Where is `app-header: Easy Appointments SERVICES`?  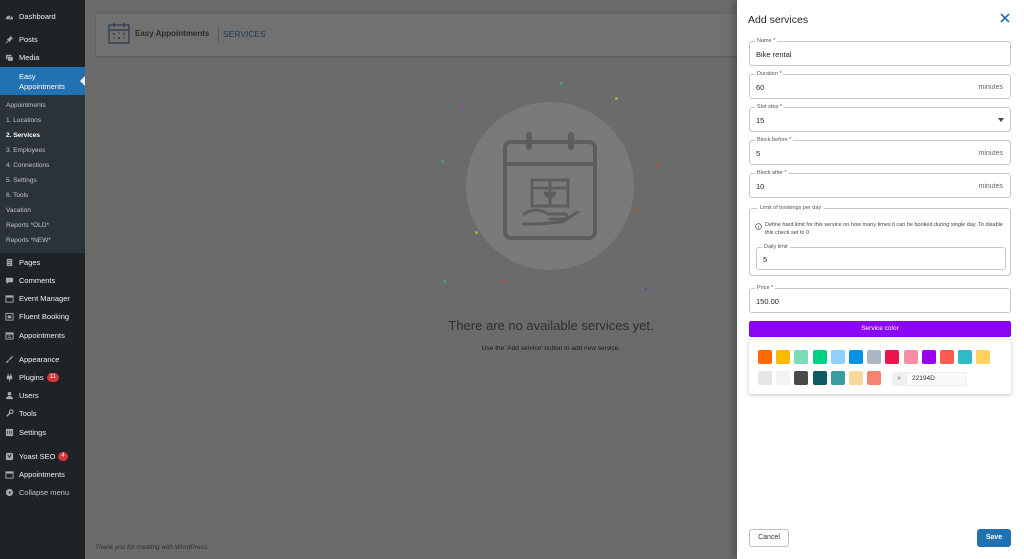 app-header: Easy Appointments SERVICES is located at coordinates (446, 34).